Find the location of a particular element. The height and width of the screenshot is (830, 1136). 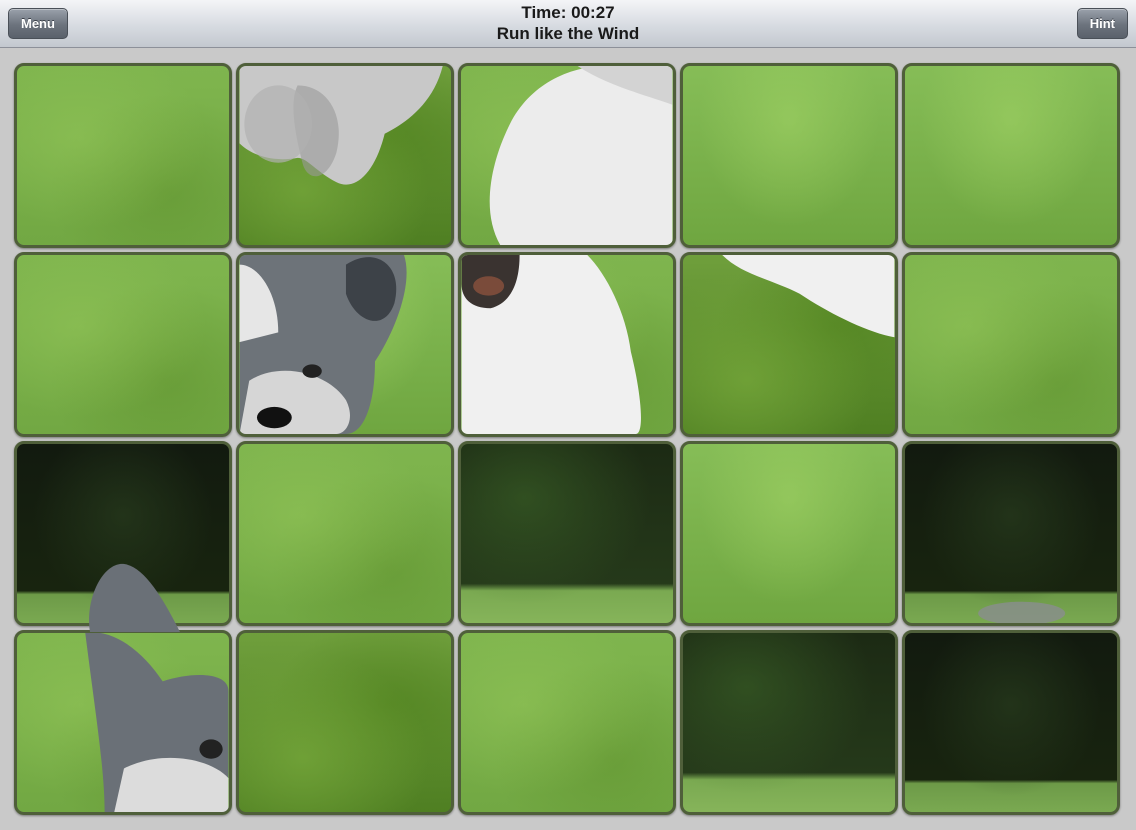

puzzle-tile-r1-c4 is located at coordinates (789, 155).